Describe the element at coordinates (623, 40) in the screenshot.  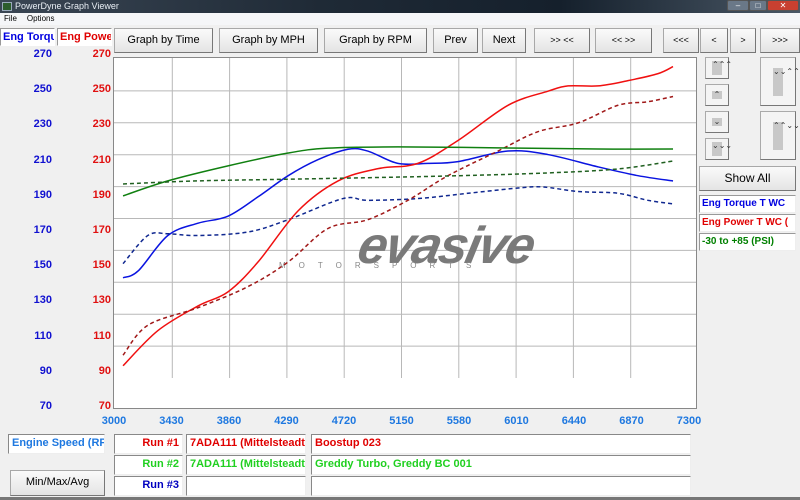
I see `zoom-out-button: << >>` at that location.